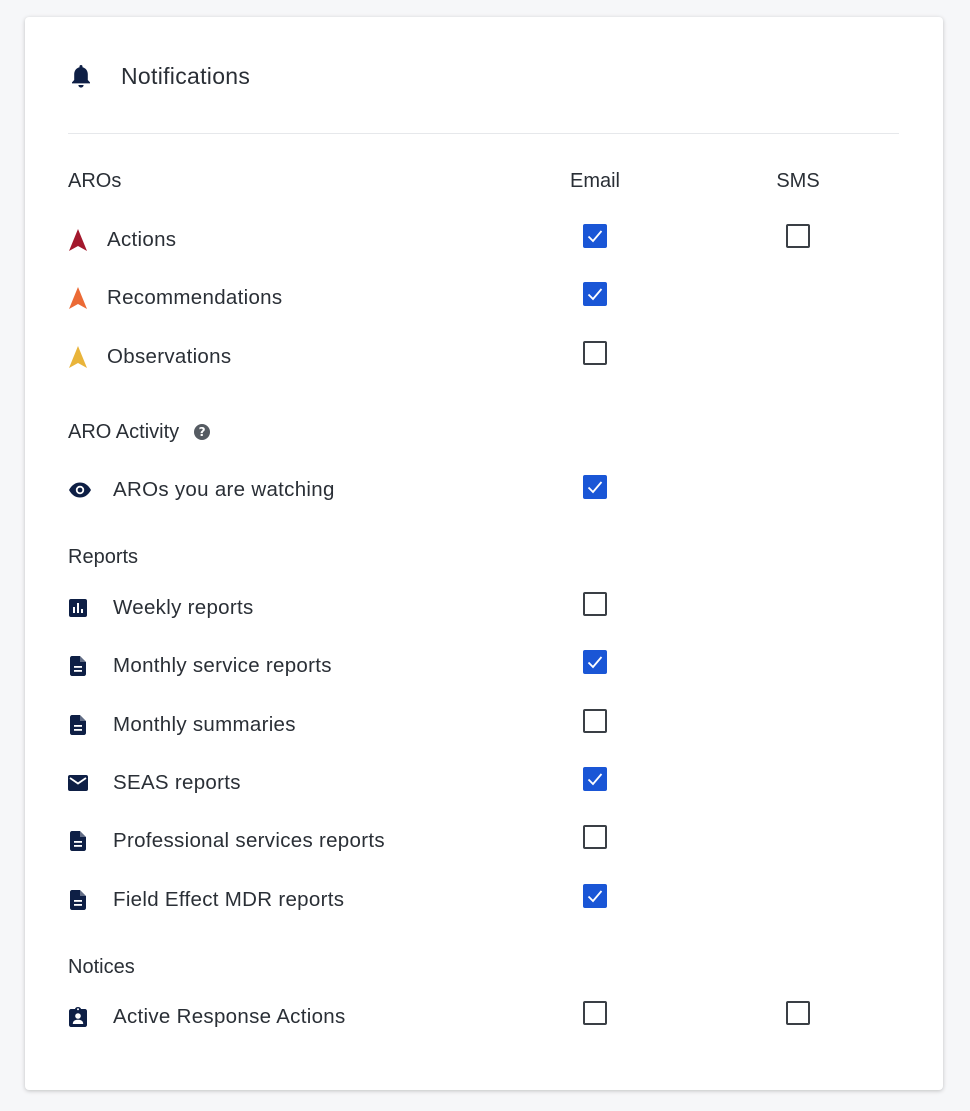 This screenshot has width=970, height=1111. Describe the element at coordinates (595, 896) in the screenshot. I see `email-checkbox-field-effect-mdr-reports` at that location.